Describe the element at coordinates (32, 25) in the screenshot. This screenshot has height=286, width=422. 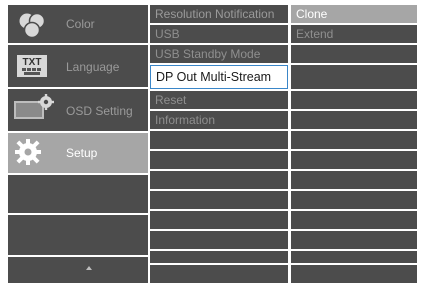
I see `color-circles-icon` at that location.